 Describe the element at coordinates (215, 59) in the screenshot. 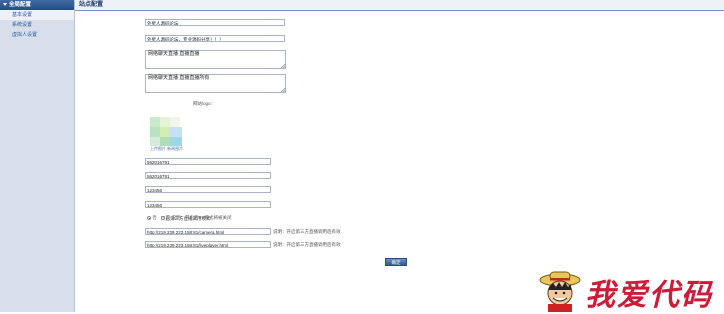

I see `description-textarea: 网络聊天直播 直播直播` at that location.